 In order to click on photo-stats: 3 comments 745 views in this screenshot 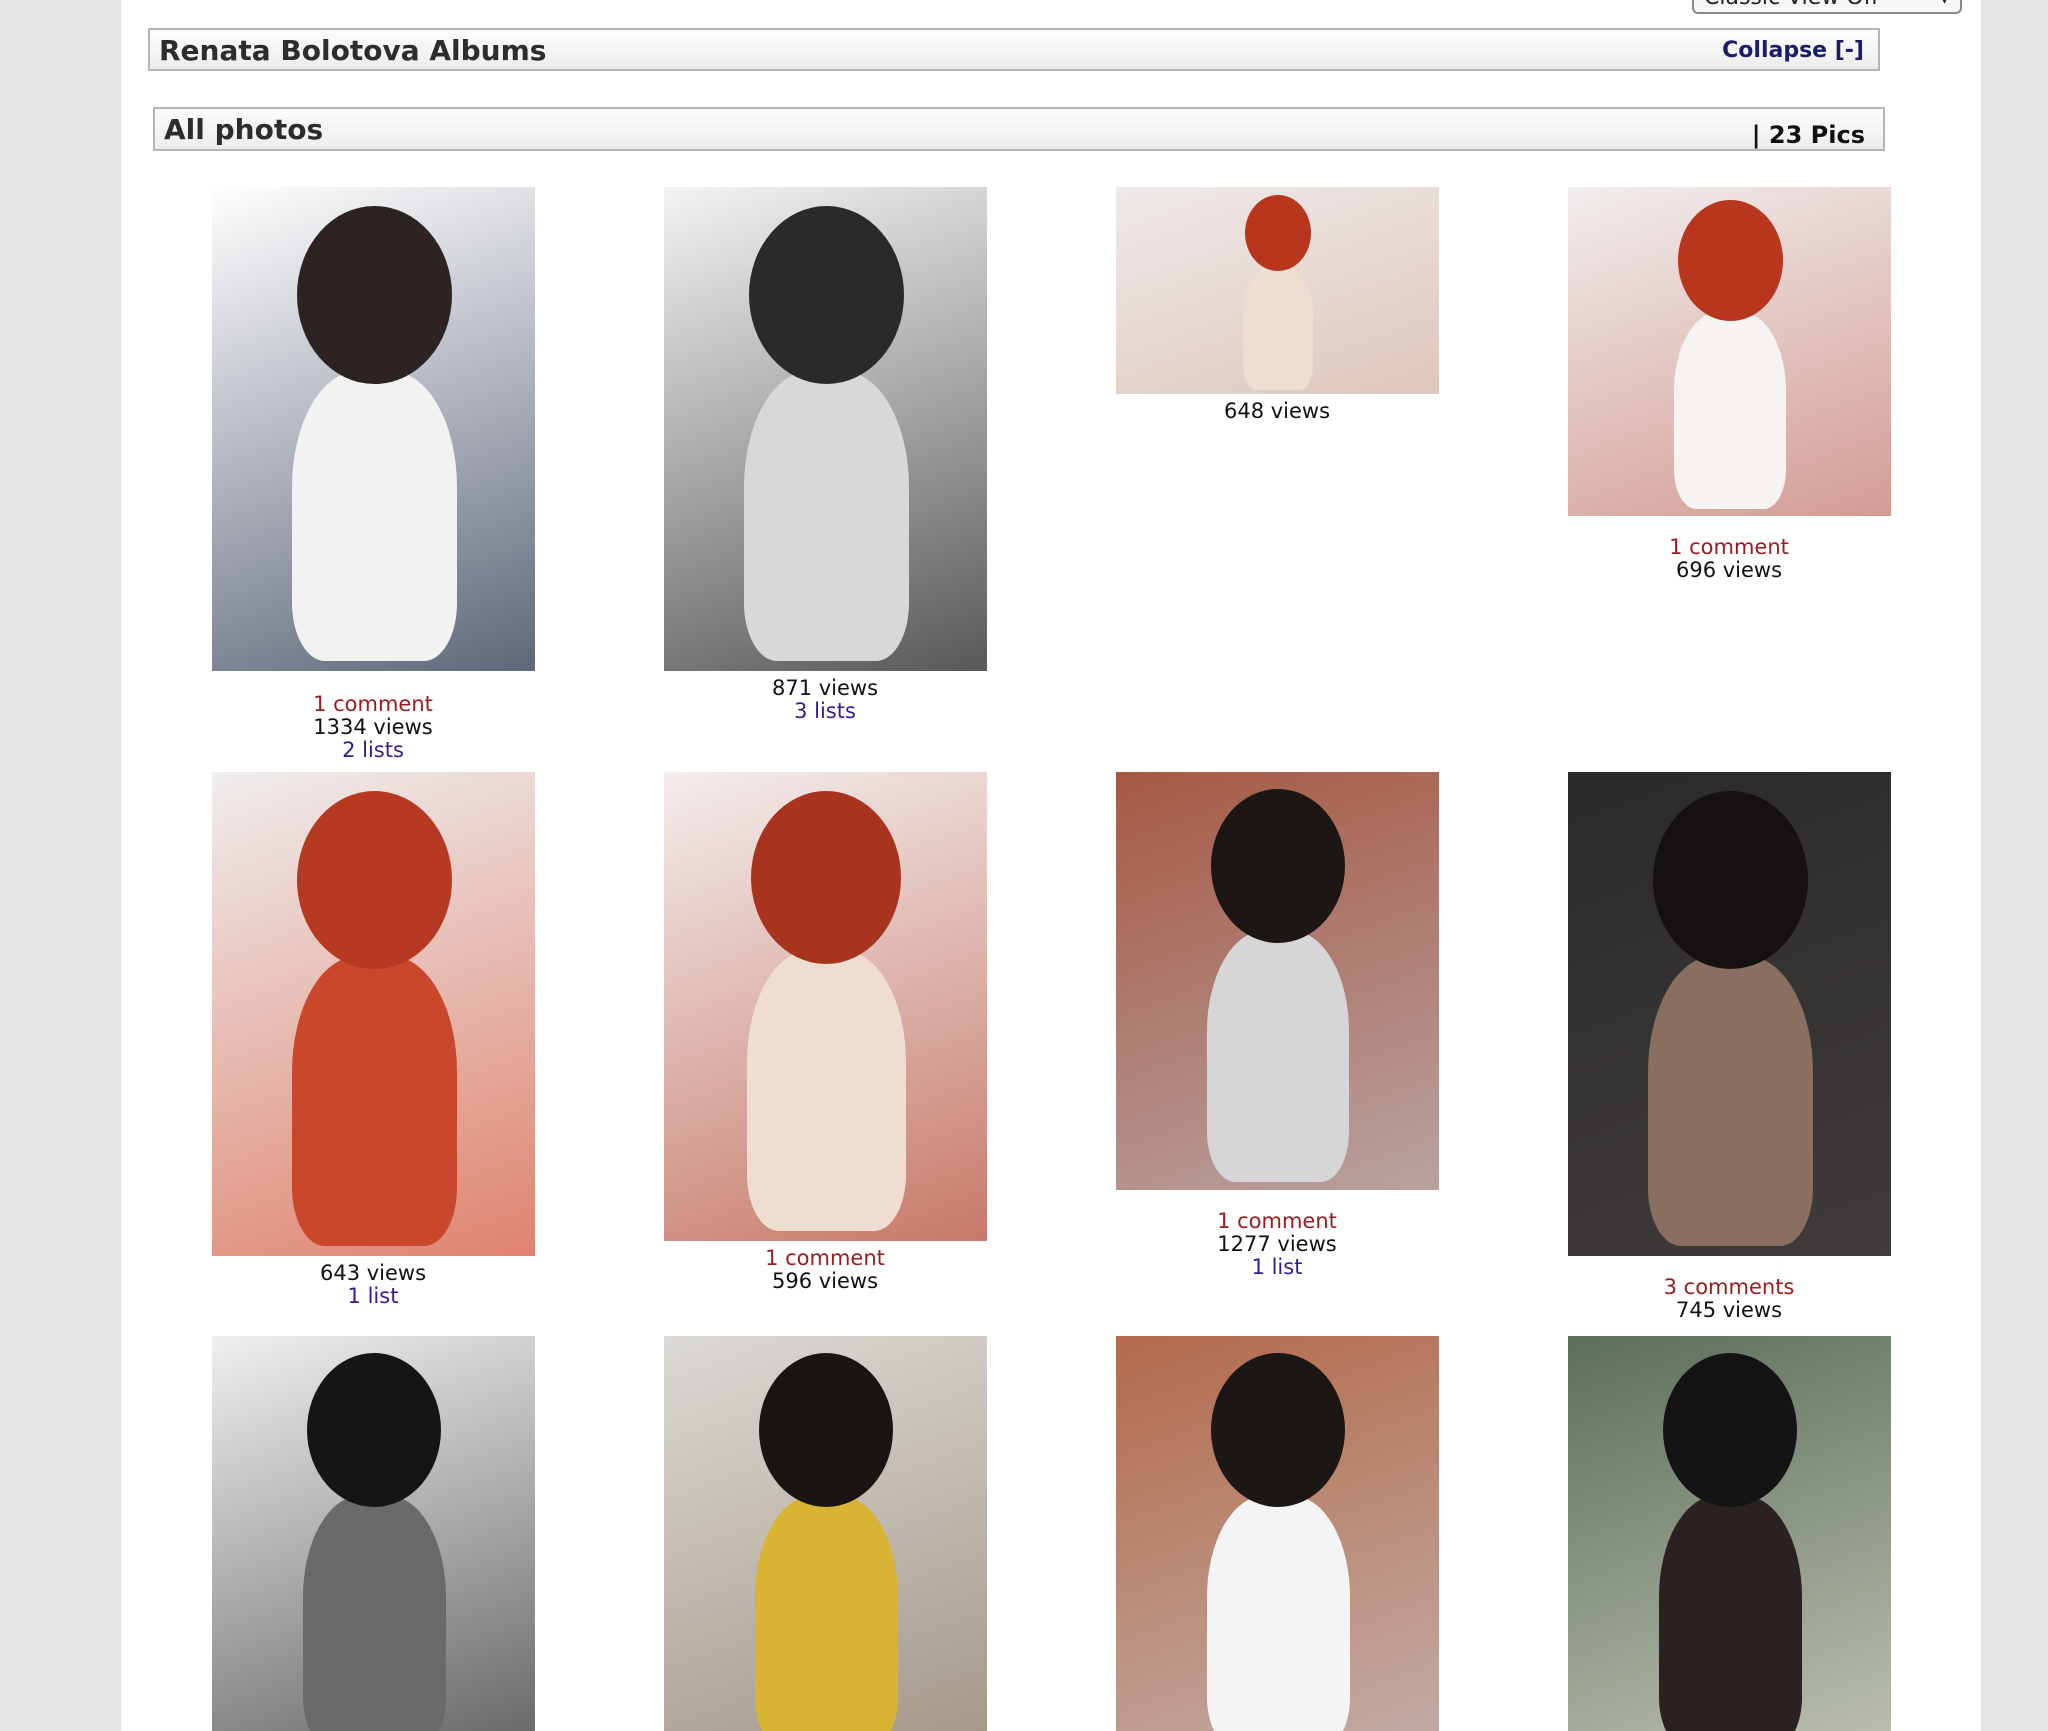, I will do `click(1729, 1299)`.